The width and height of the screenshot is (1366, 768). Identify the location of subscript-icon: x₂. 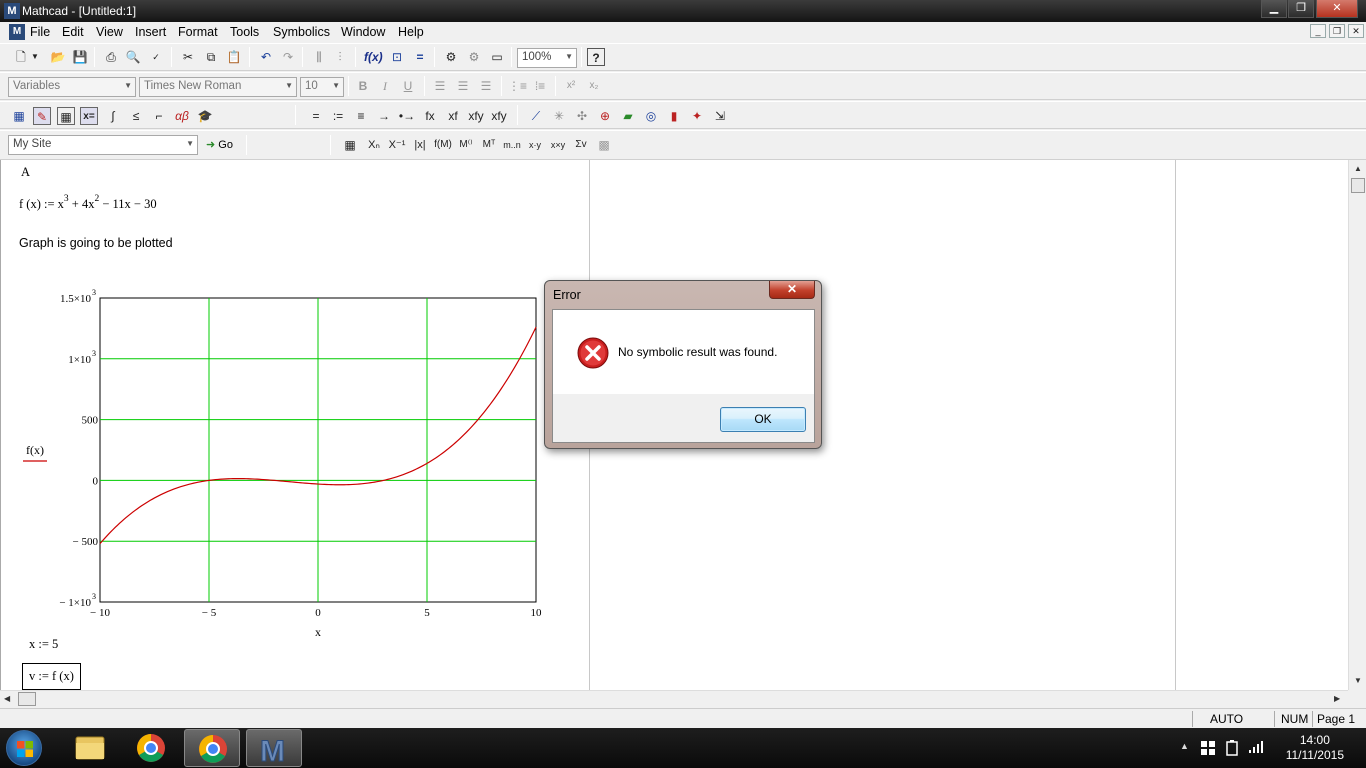
(594, 86).